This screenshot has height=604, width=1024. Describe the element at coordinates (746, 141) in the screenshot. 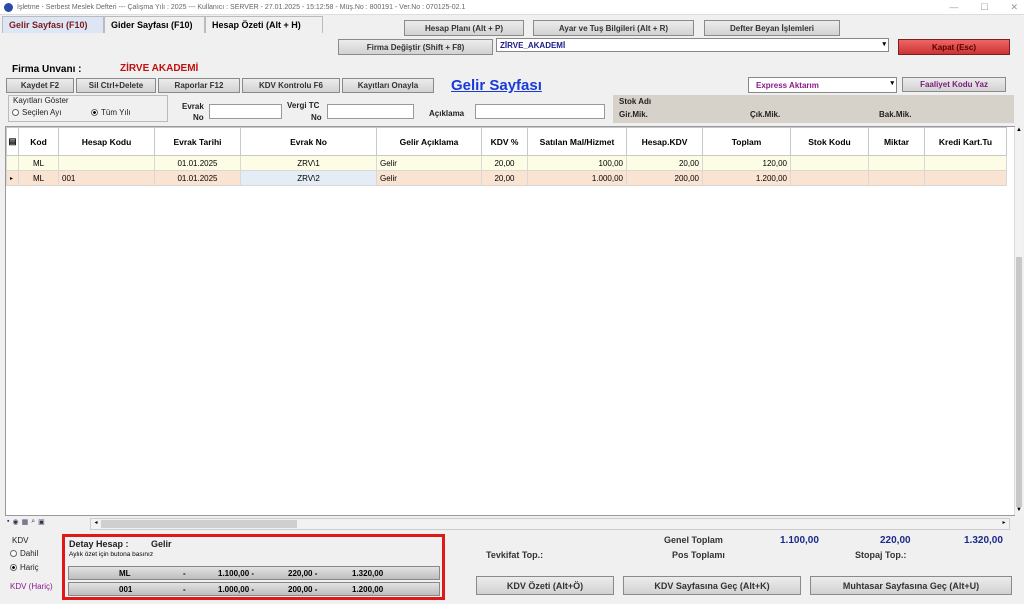

I see `col-header: Toplam` at that location.